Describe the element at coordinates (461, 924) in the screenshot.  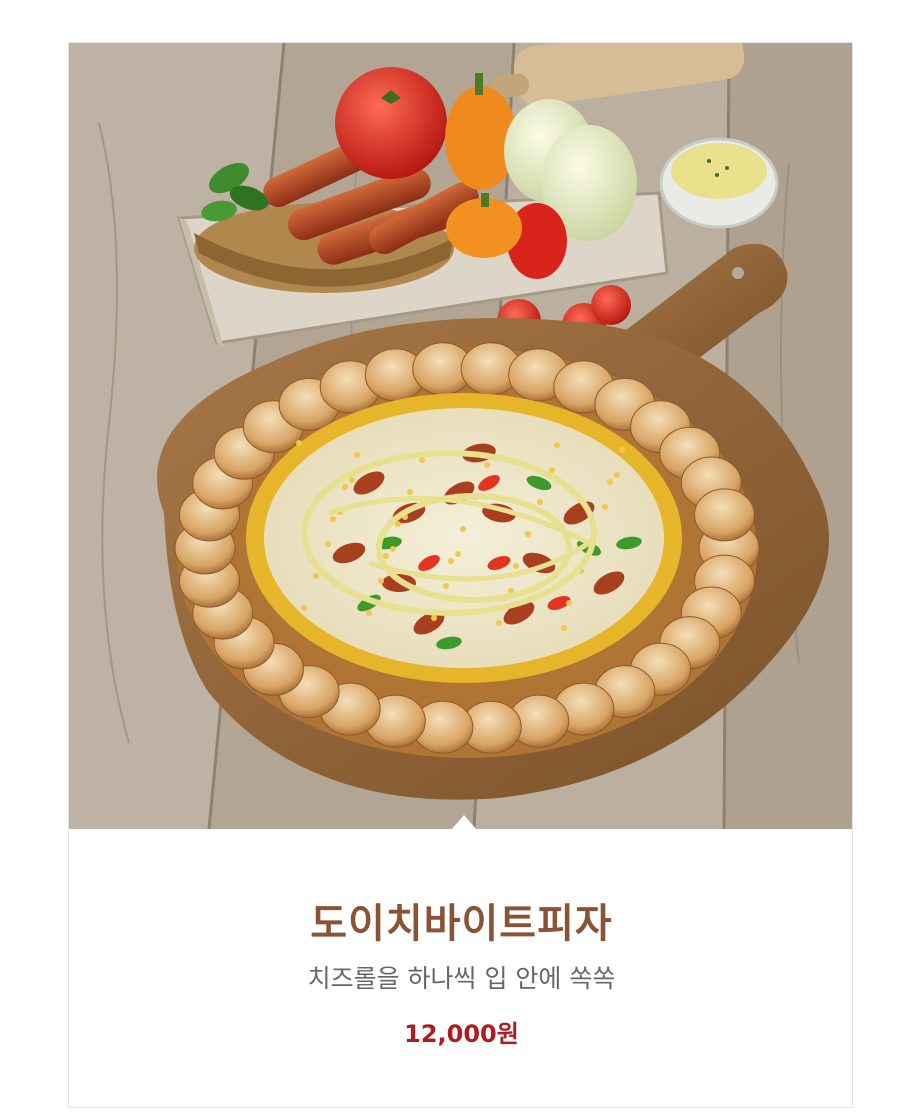
I see `product-name: 도이치바이트피자` at that location.